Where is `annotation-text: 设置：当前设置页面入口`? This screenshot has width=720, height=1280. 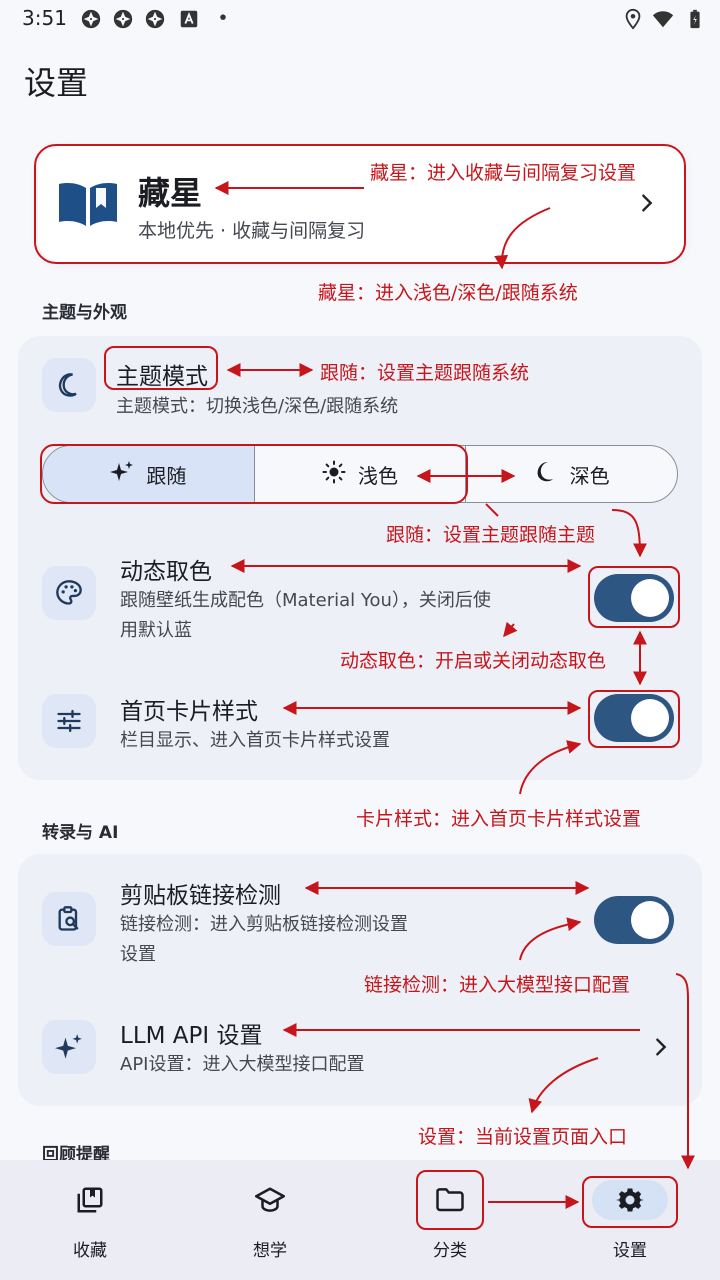
annotation-text: 设置：当前设置页面入口 is located at coordinates (523, 1137).